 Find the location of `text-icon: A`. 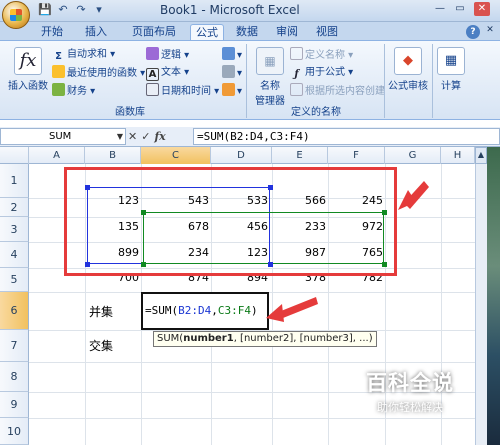

text-icon: A is located at coordinates (152, 74).